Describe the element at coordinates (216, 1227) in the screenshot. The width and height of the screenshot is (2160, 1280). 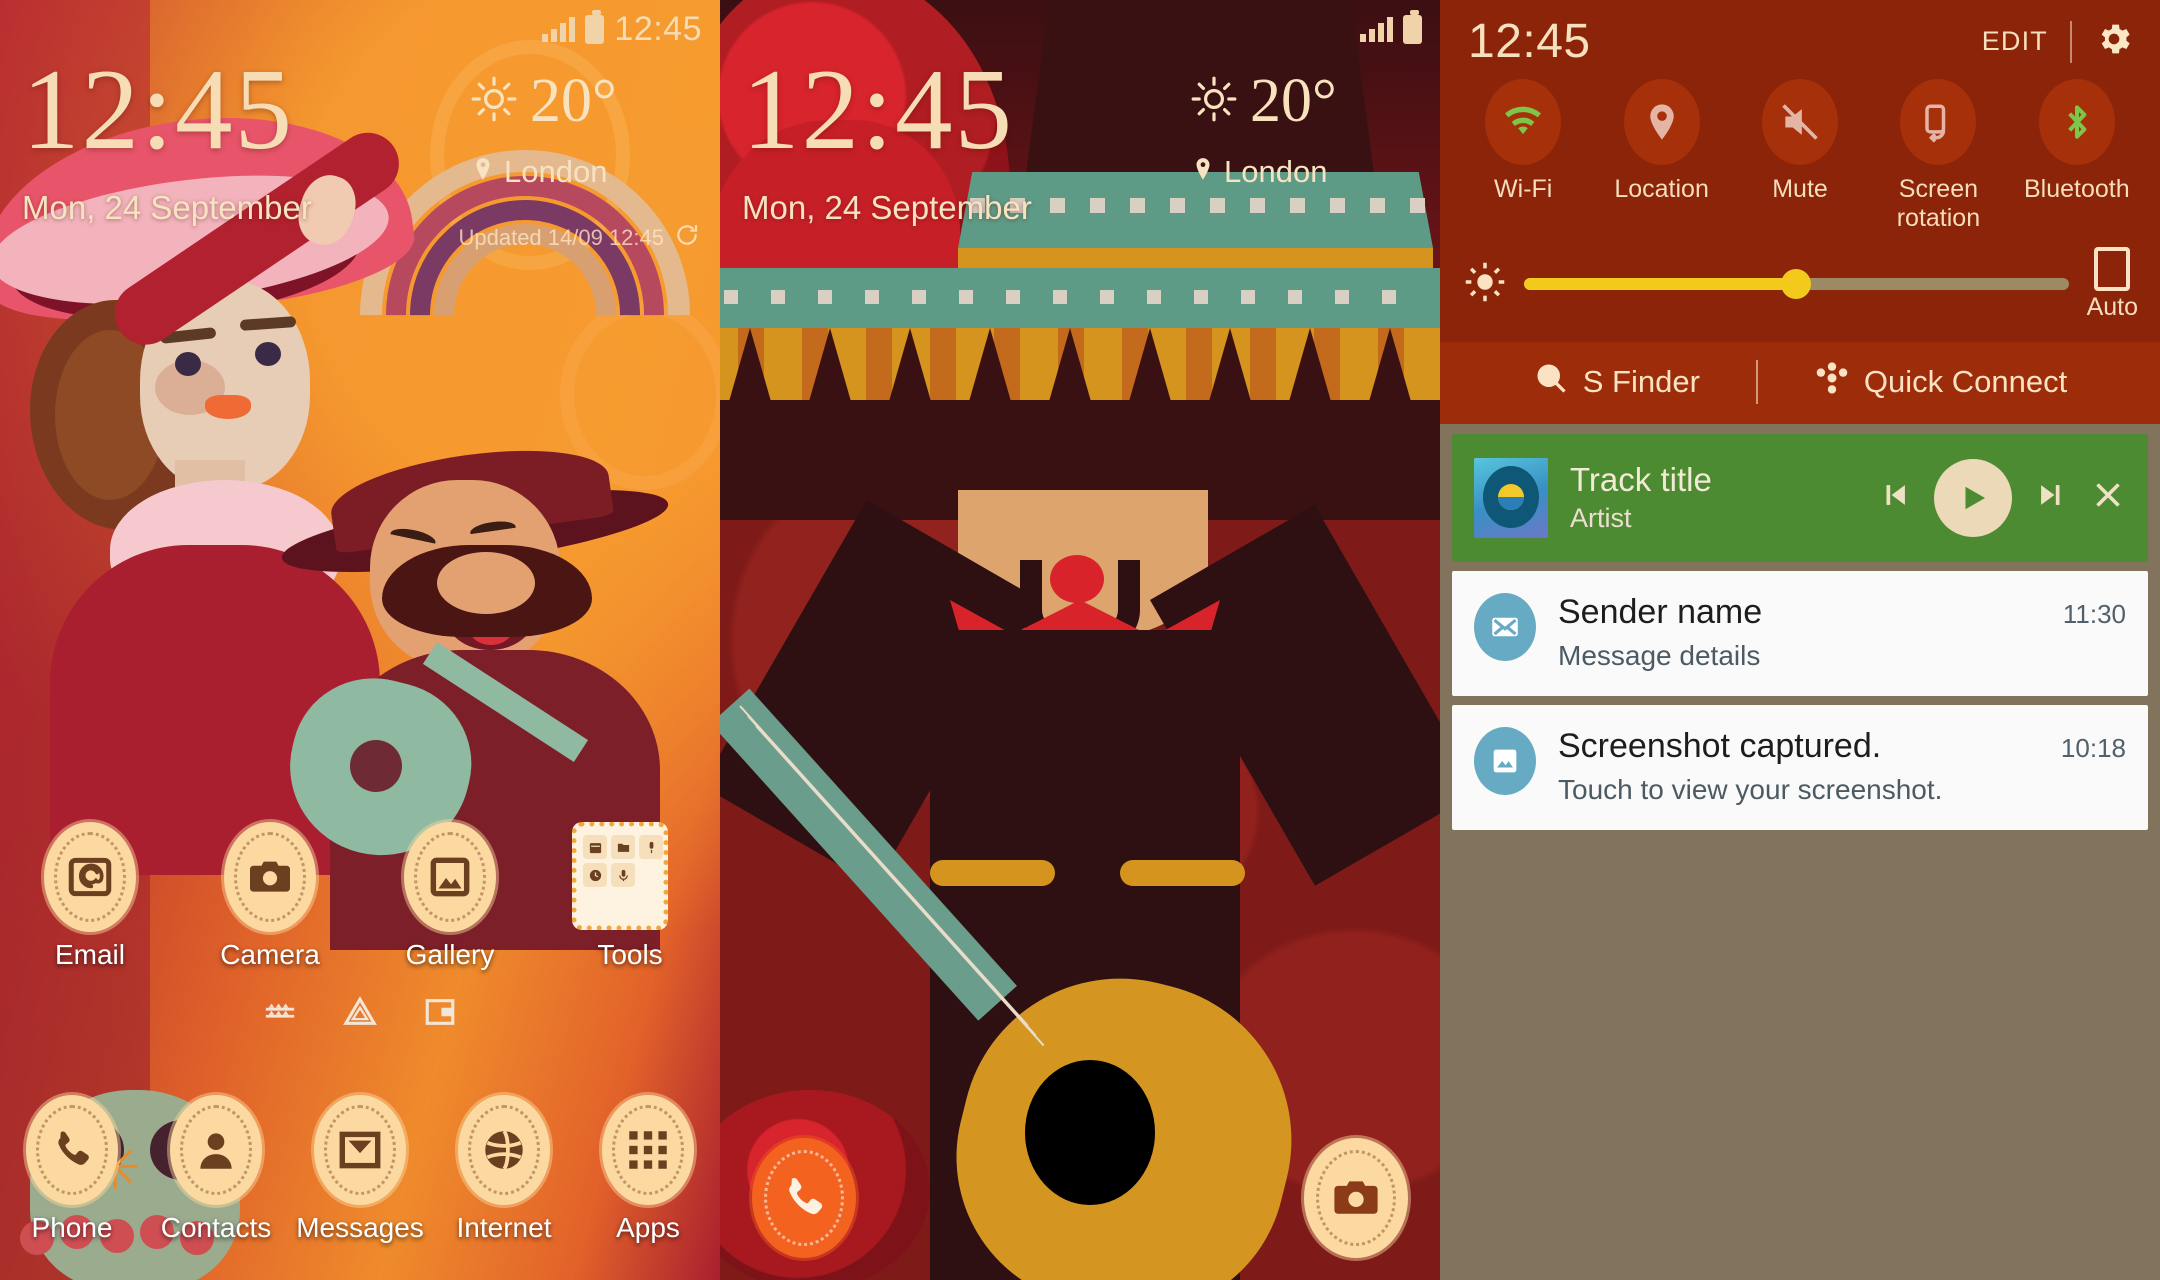
I see `dock-label: Contacts` at that location.